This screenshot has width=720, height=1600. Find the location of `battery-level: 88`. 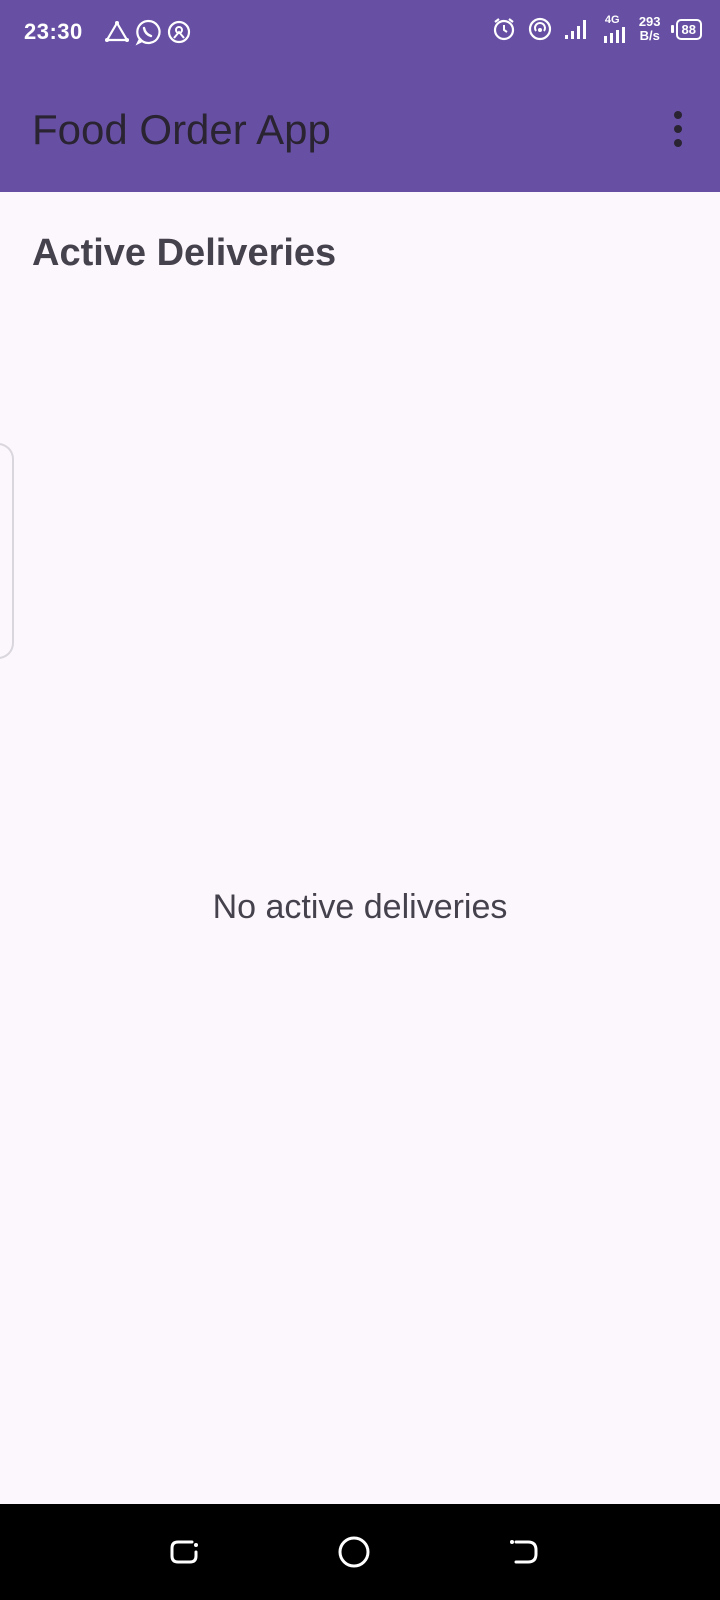

battery-level: 88 is located at coordinates (688, 29).